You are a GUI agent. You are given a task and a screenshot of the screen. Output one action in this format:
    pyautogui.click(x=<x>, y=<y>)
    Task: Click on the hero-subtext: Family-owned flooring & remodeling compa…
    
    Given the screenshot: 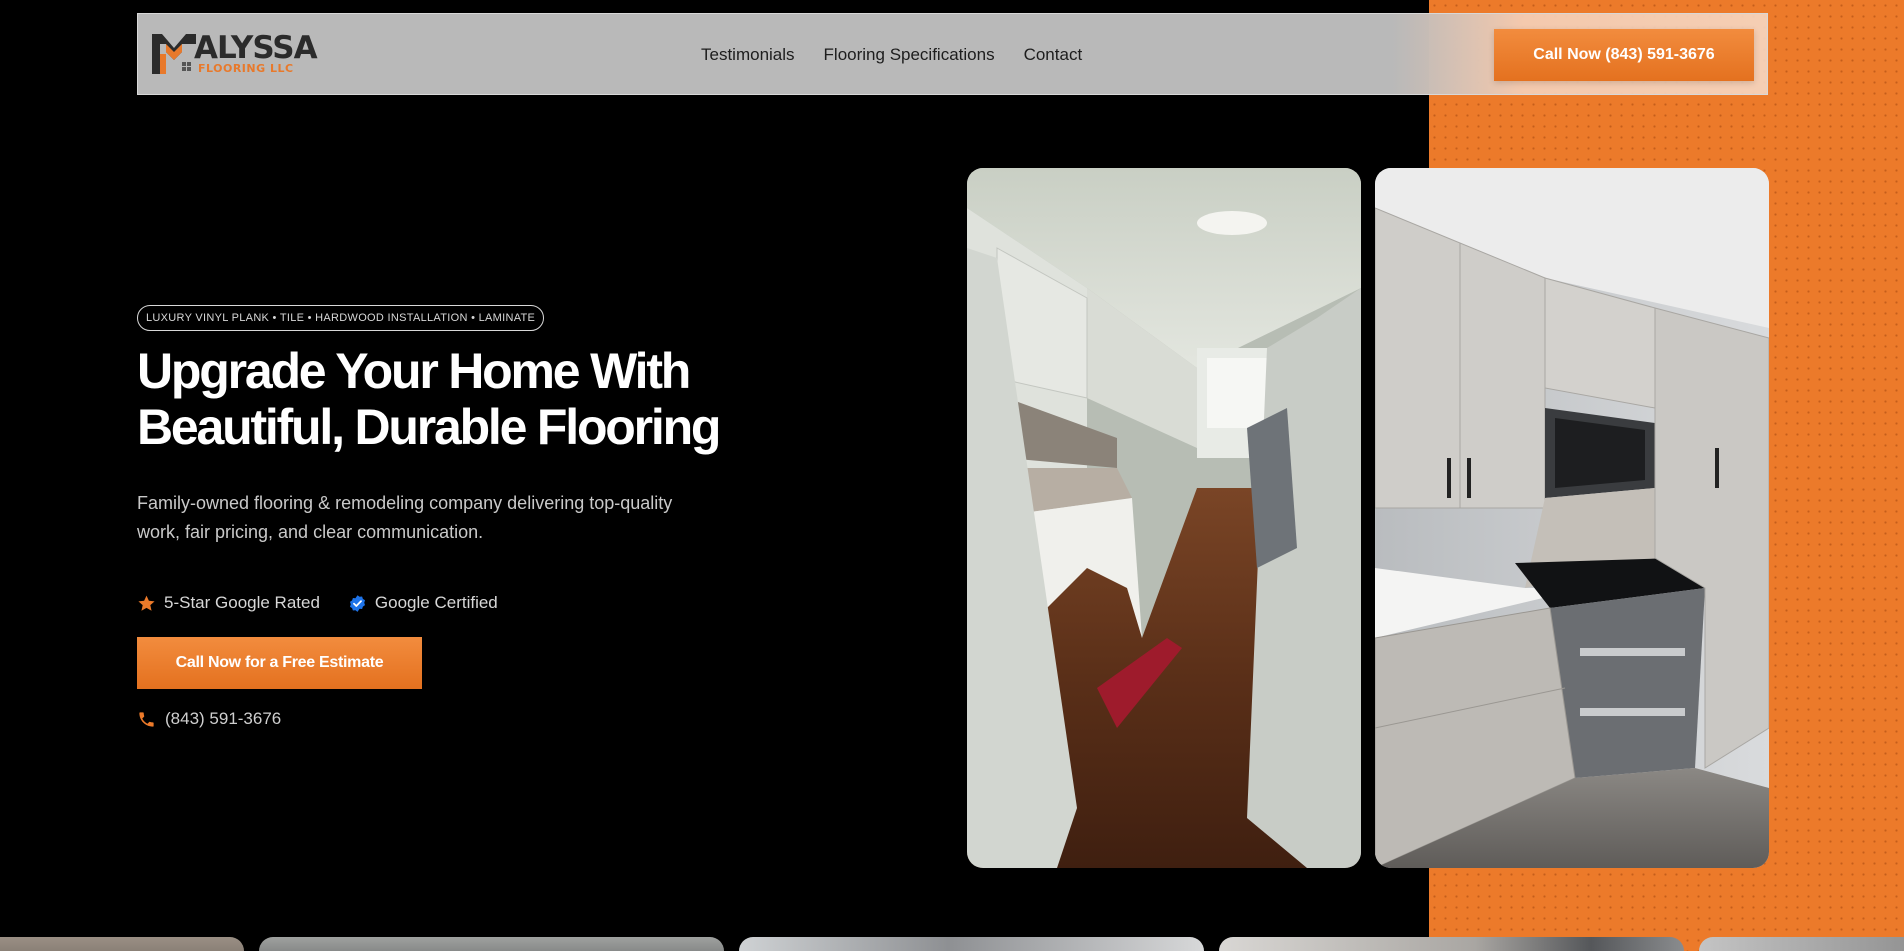 What is the action you would take?
    pyautogui.click(x=405, y=517)
    